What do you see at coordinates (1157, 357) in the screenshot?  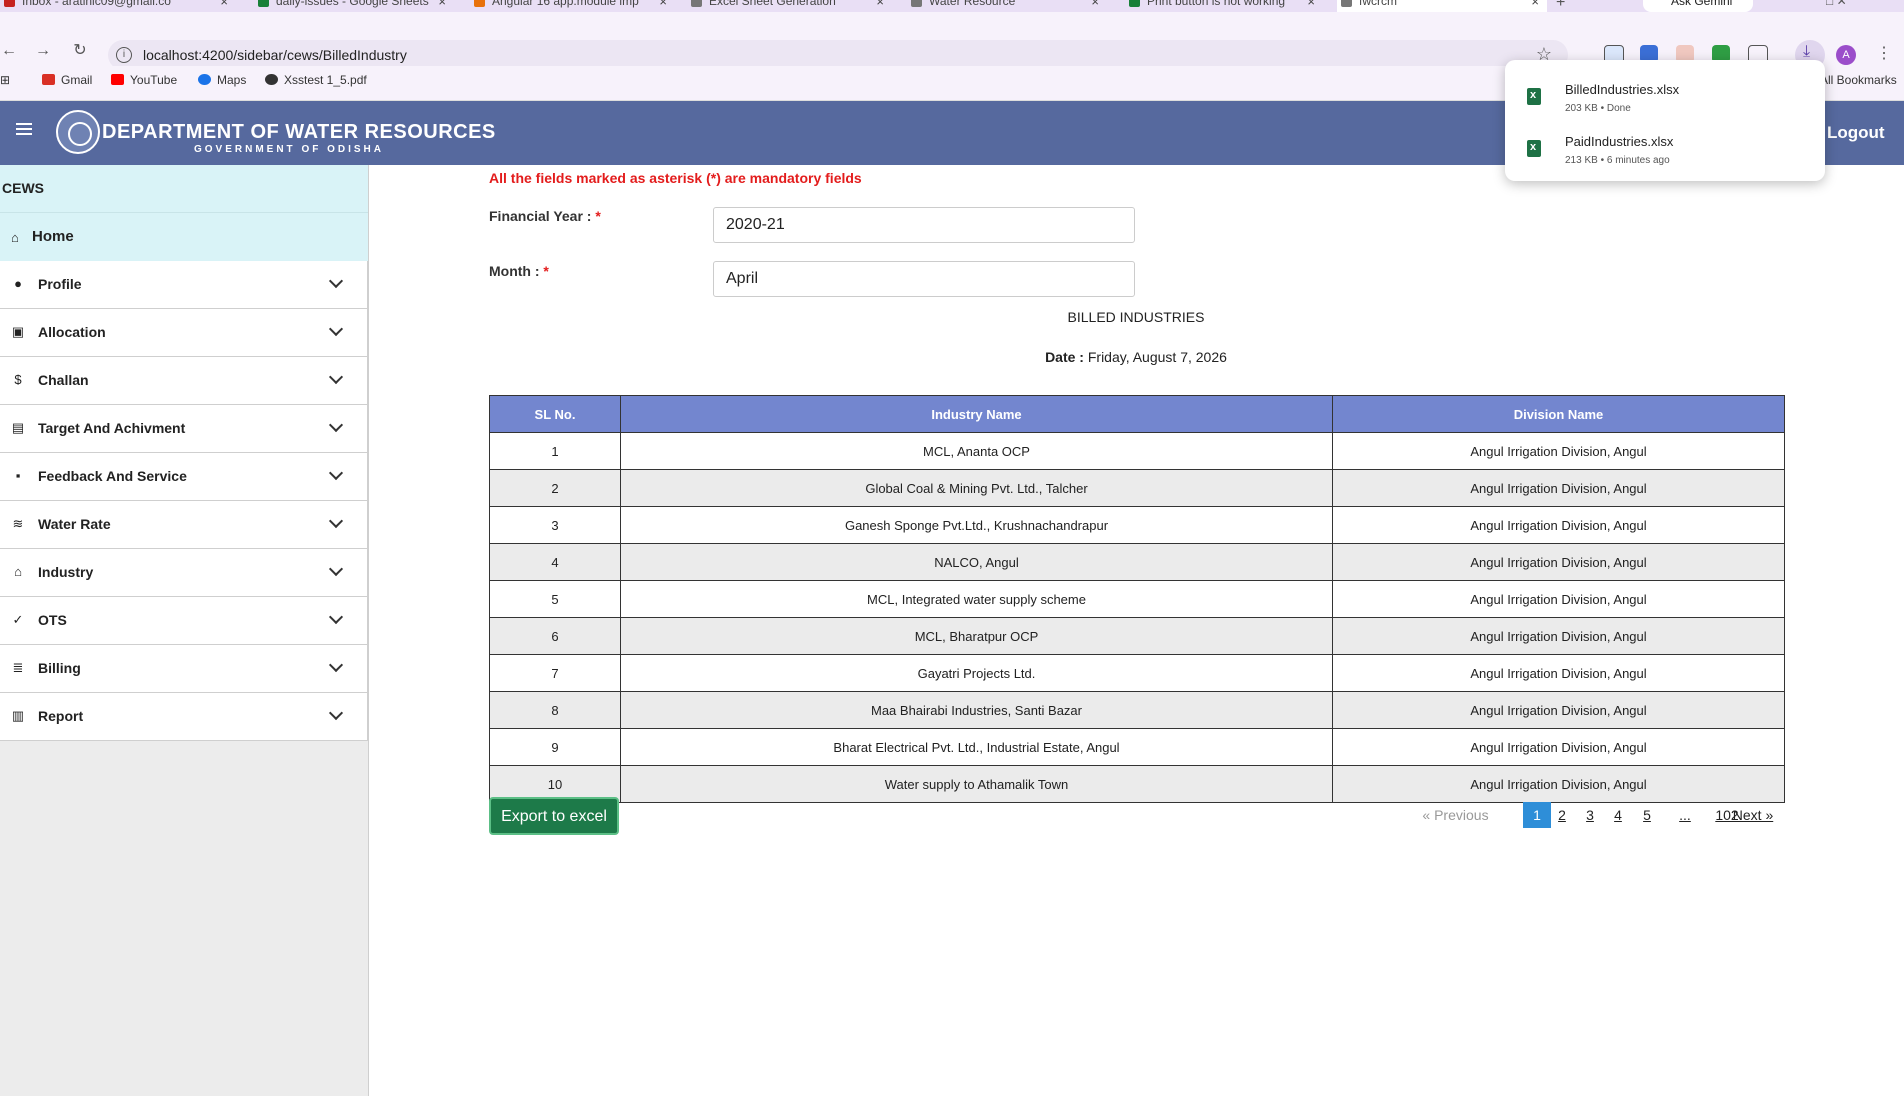 I see `report-date-value: Friday, August 7, 2026` at bounding box center [1157, 357].